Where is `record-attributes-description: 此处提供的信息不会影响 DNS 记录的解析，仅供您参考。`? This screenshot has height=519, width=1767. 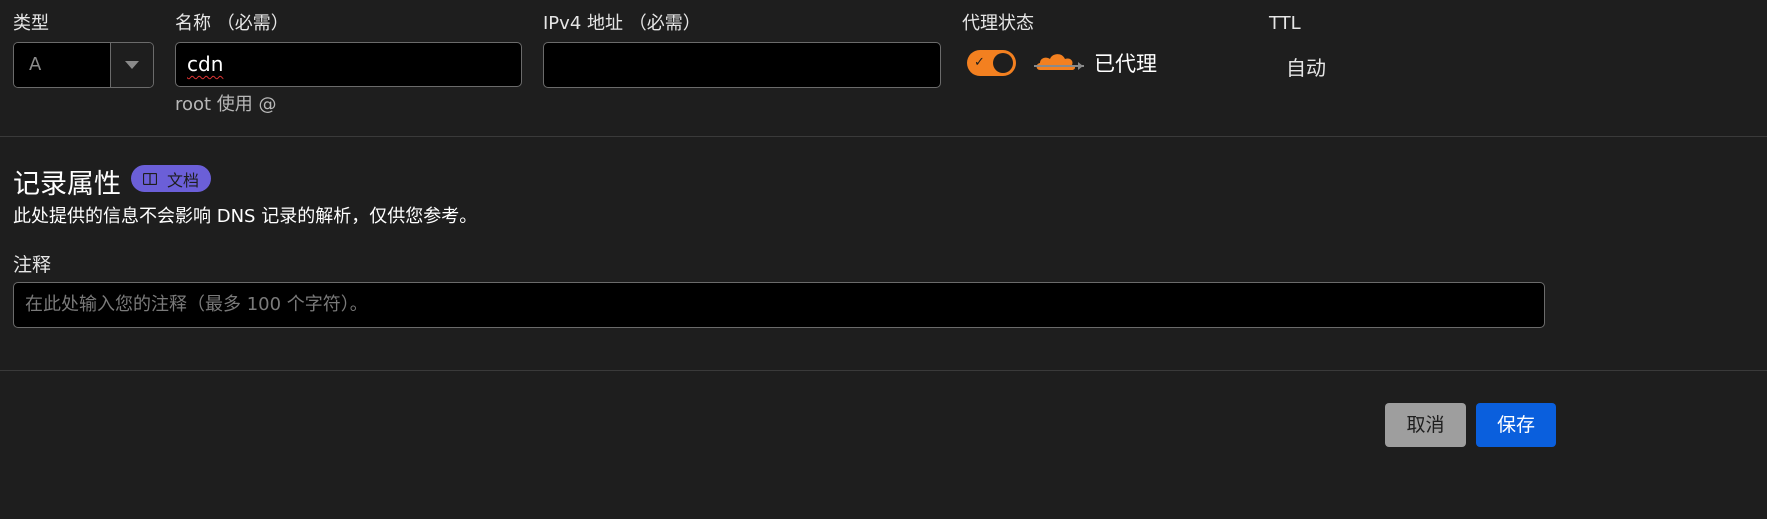
record-attributes-description: 此处提供的信息不会影响 DNS 记录的解析，仅供您参考。 is located at coordinates (245, 216).